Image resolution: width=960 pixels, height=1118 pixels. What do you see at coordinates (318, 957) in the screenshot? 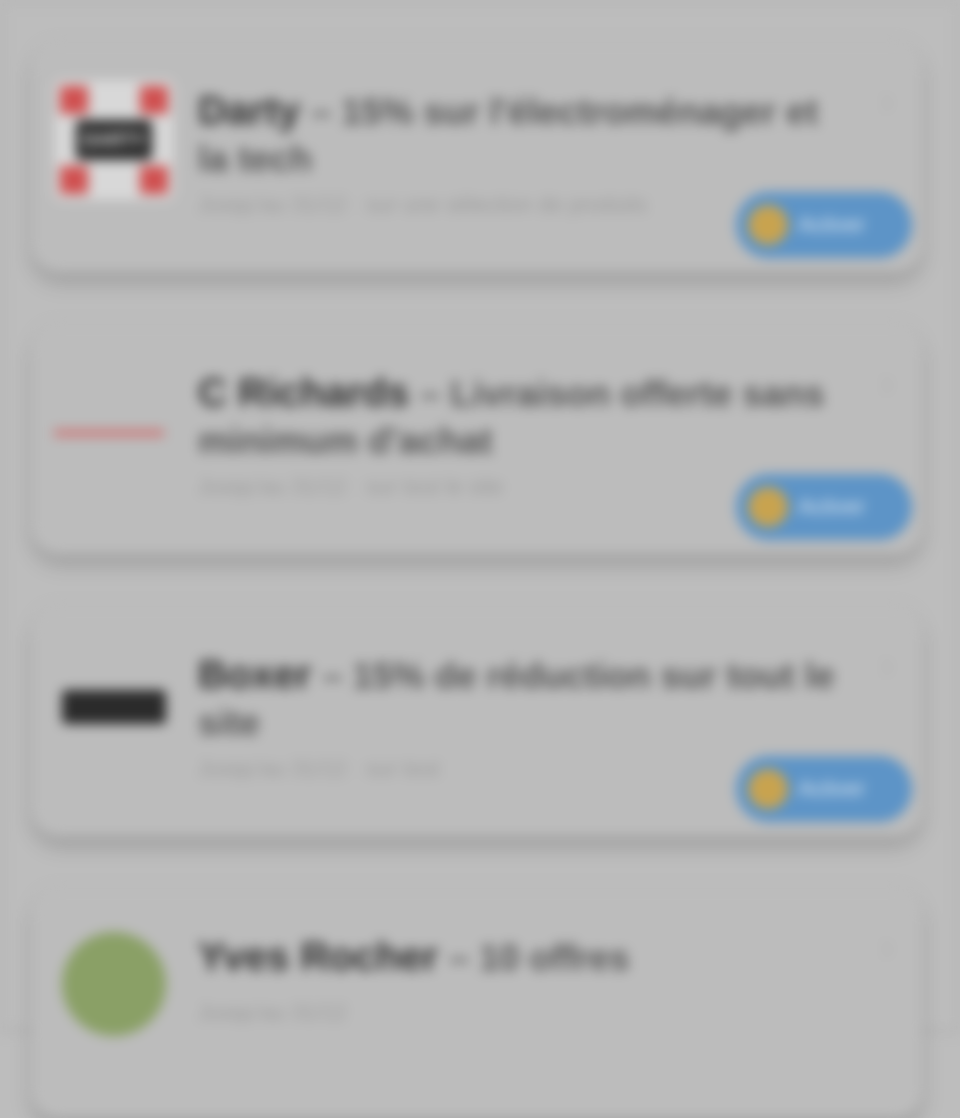
I see `offer-brand: Yves Rocher` at bounding box center [318, 957].